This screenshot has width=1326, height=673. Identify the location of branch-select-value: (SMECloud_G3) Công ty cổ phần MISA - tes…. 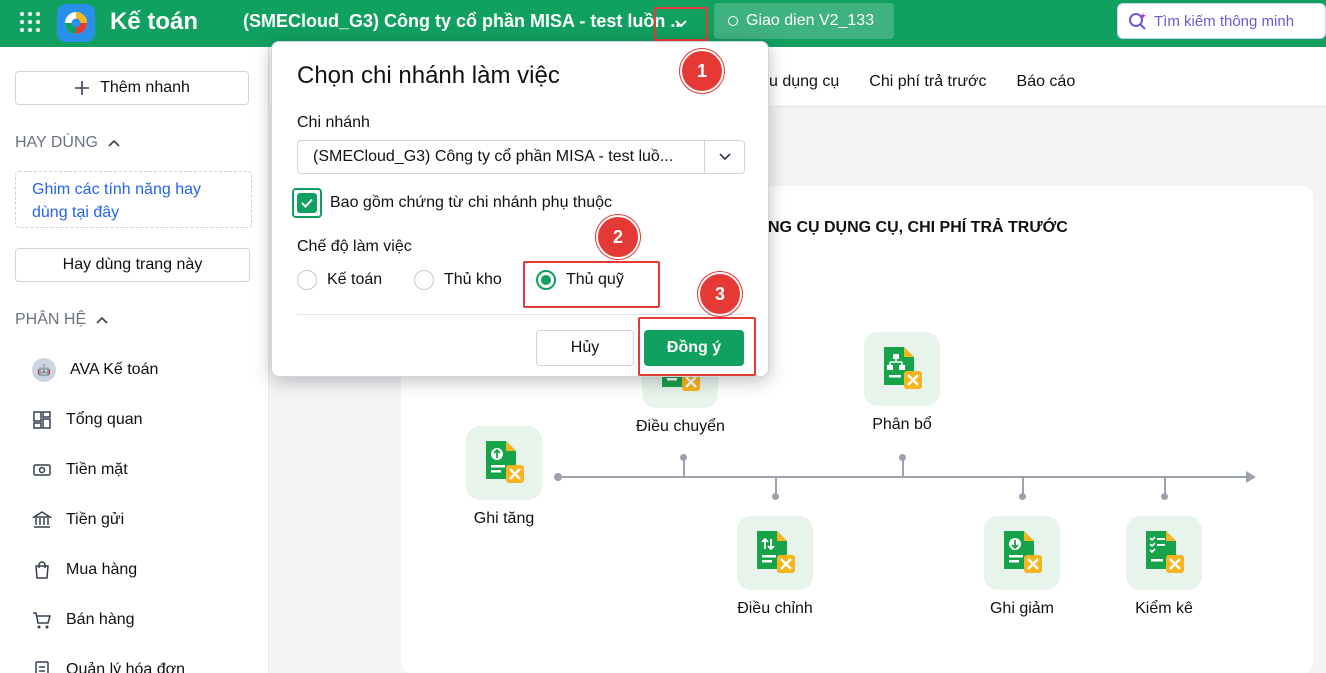
(493, 156).